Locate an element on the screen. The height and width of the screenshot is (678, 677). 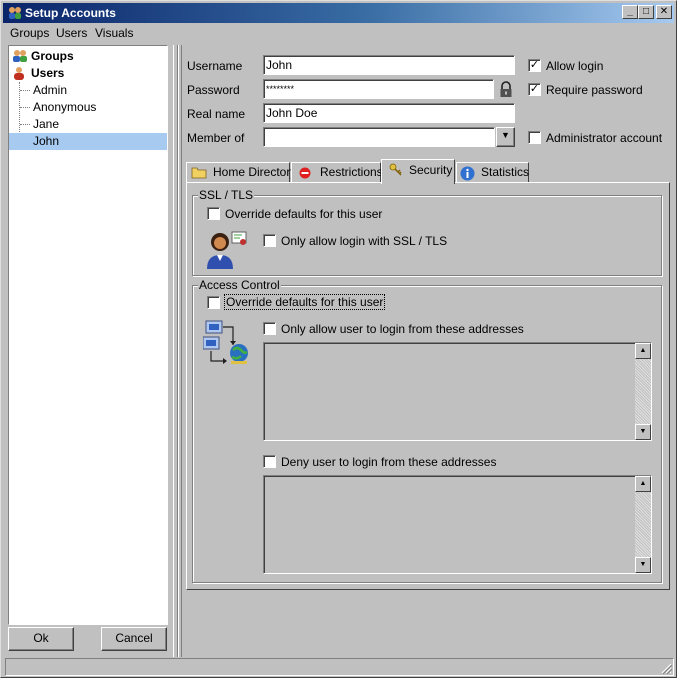
tree-user-admin: Admin is located at coordinates (50, 90).